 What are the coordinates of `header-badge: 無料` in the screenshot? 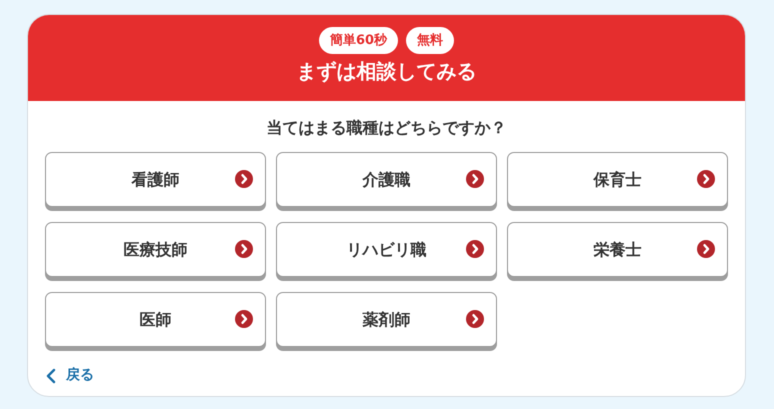 It's located at (430, 40).